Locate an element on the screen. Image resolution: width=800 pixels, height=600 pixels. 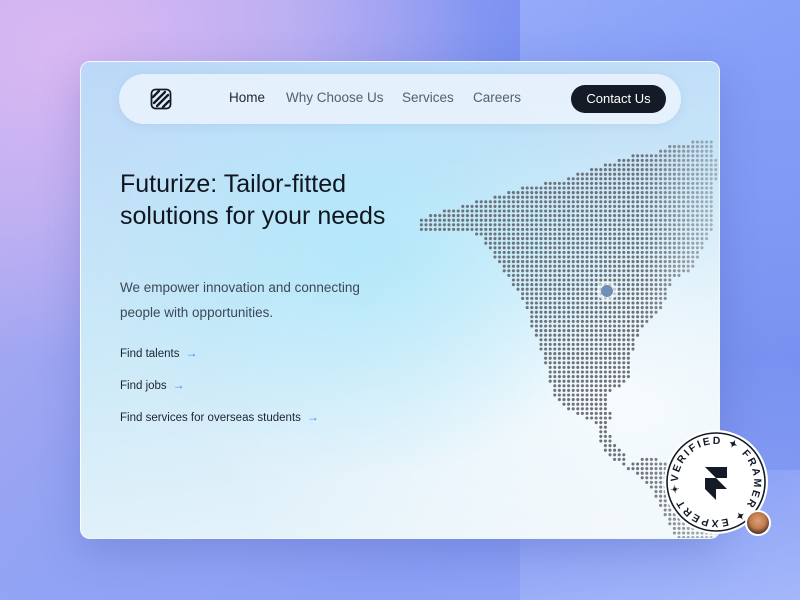
nav-services: Services is located at coordinates (428, 97).